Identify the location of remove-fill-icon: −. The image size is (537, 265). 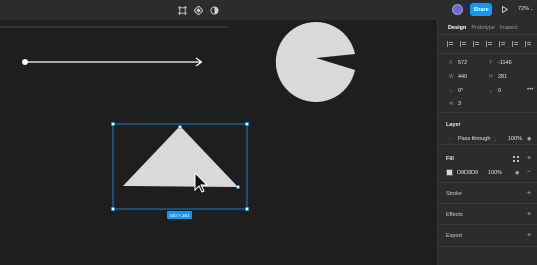
(529, 172).